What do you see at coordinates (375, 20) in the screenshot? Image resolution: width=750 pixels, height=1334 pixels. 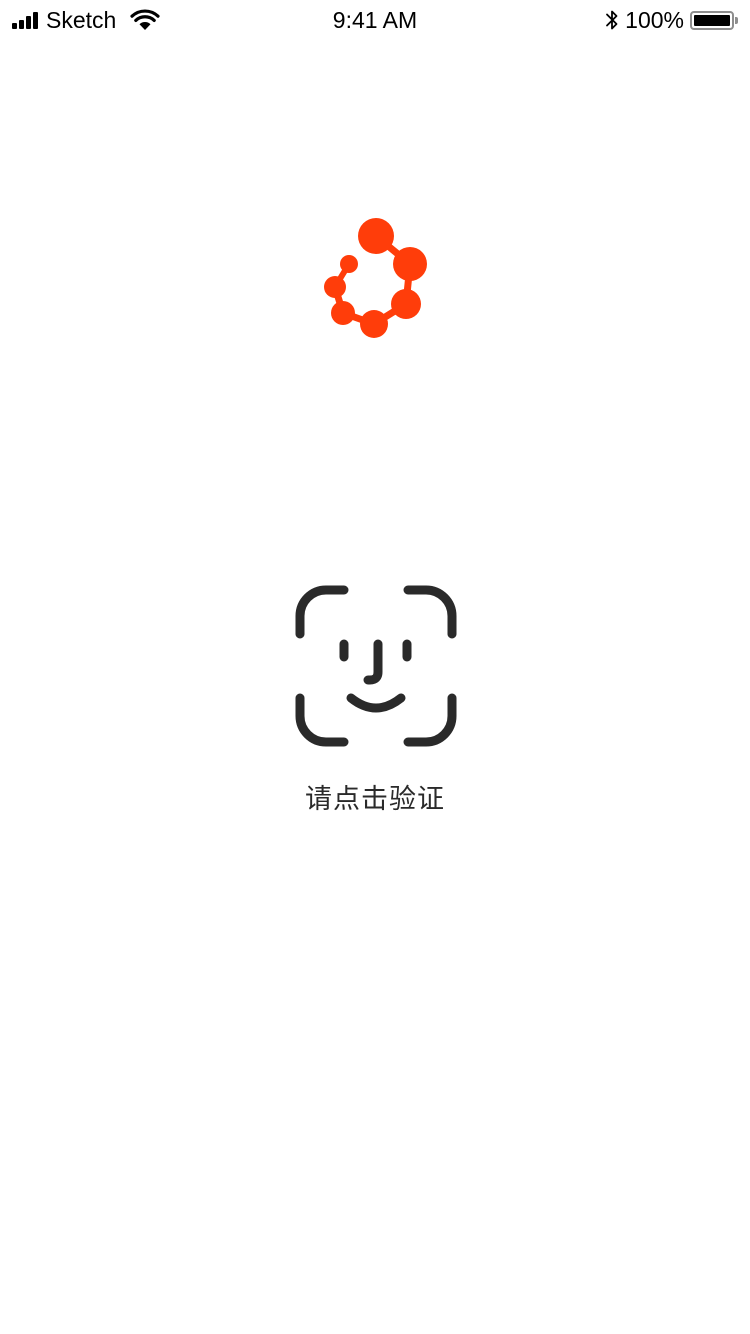 I see `status-bar: Sketch 9:41 AM 100%` at bounding box center [375, 20].